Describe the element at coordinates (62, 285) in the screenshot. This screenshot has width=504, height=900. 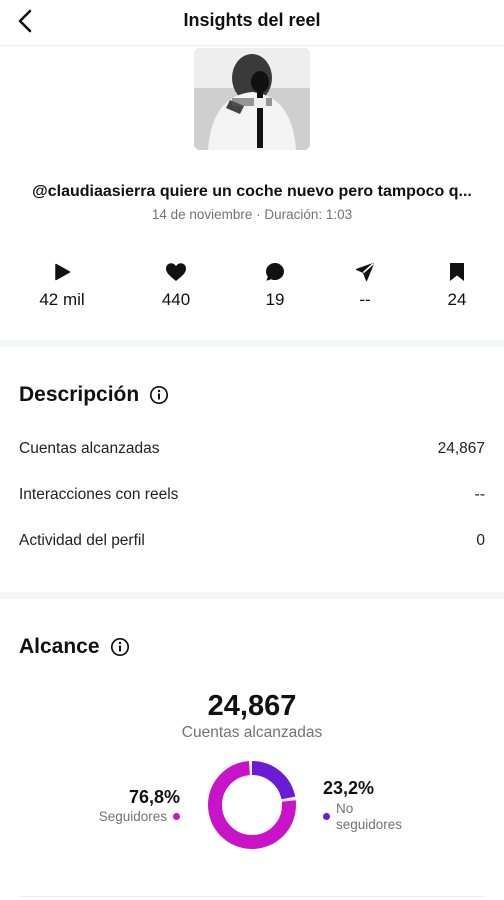
I see `stat-plays: 42 mil` at that location.